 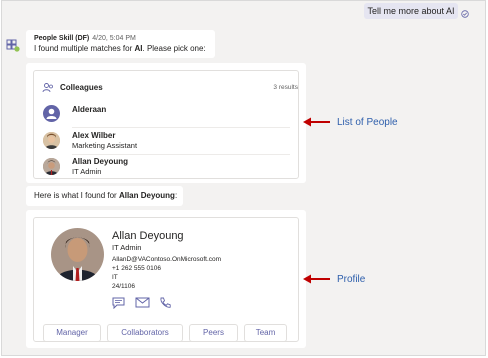 What do you see at coordinates (367, 122) in the screenshot?
I see `annotation-list-of-people: List of People` at bounding box center [367, 122].